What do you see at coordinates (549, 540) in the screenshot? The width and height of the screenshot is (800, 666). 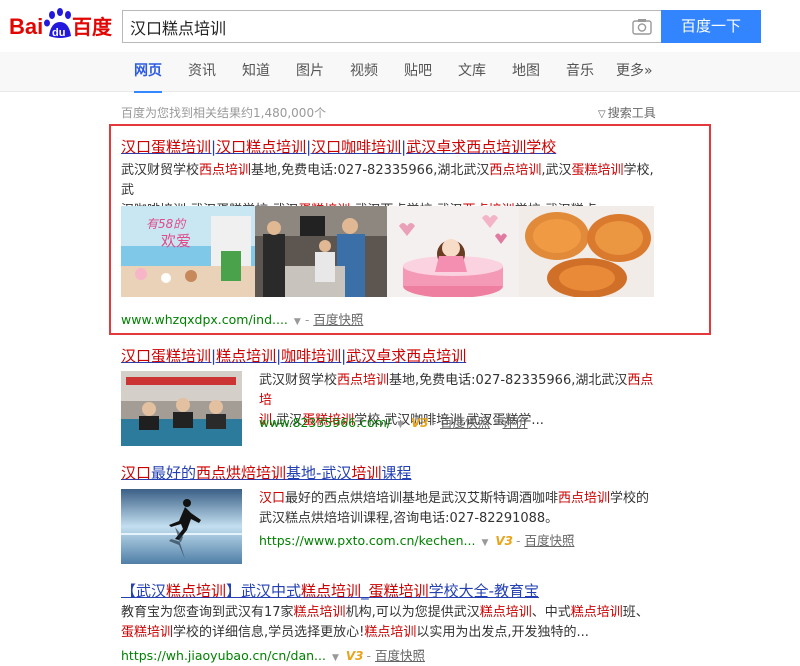 I see `result-3-snapshot-link: 百度快照` at bounding box center [549, 540].